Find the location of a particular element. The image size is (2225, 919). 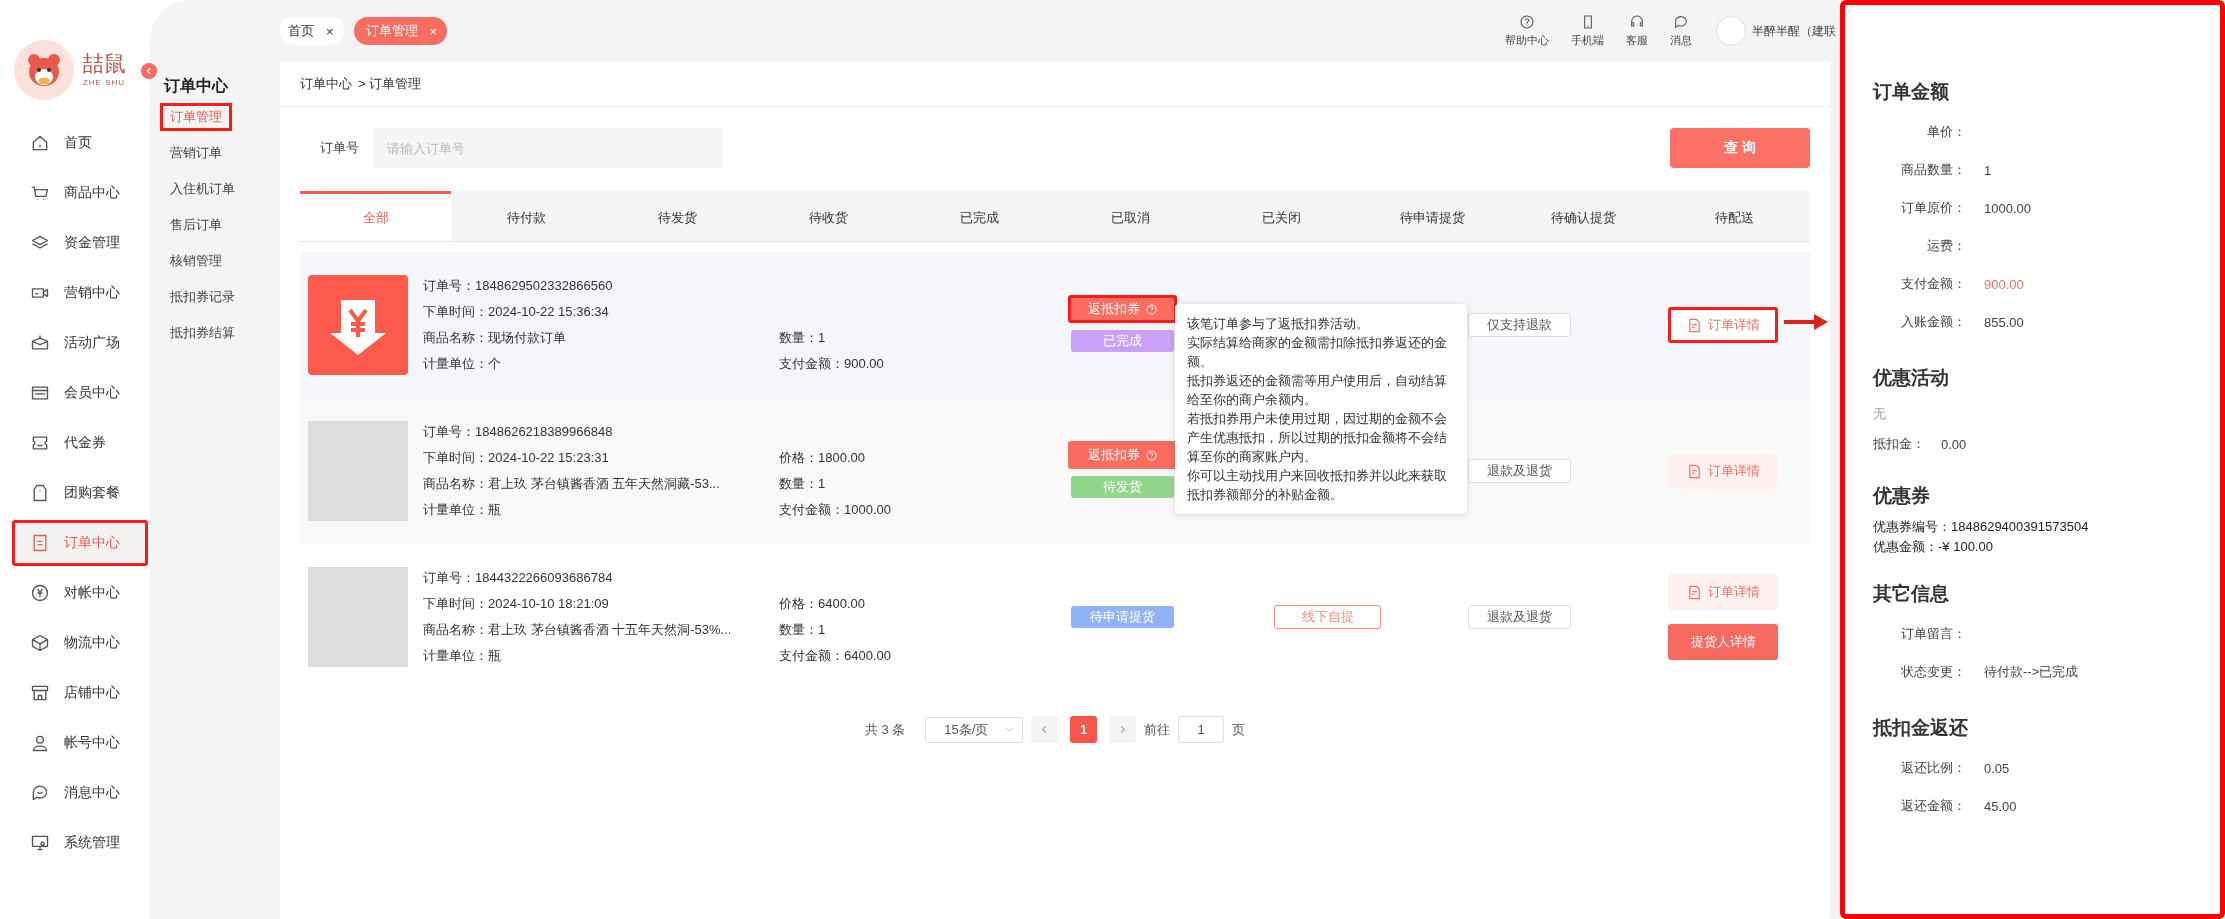

order-amount-text: 支付金额：1000.00 is located at coordinates (835, 510).